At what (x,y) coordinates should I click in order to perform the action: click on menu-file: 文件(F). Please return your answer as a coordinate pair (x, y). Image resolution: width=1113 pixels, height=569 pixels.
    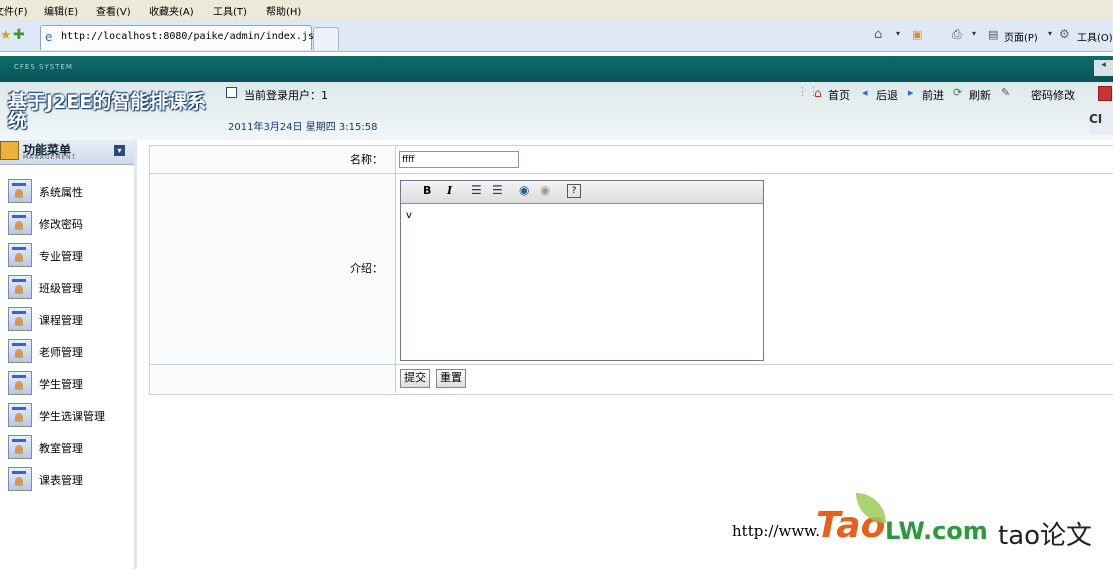
    Looking at the image, I should click on (14, 10).